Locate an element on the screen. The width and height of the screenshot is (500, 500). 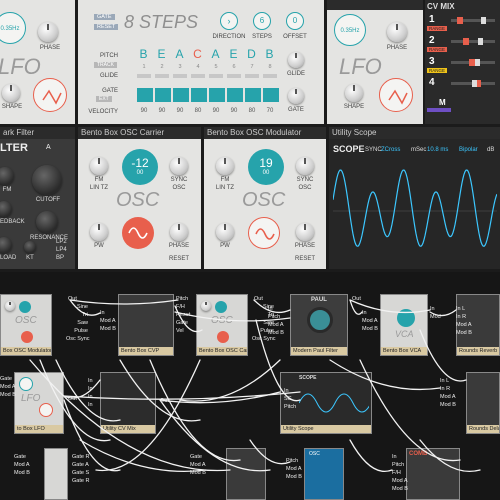
lp4-label: LP4 is located at coordinates (61, 250).